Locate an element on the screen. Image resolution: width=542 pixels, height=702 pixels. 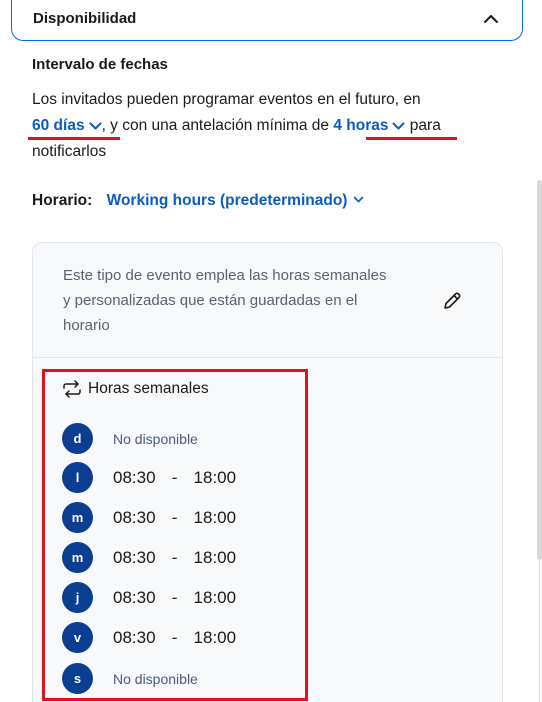
hours-dropdown: 4 horas is located at coordinates (369, 125).